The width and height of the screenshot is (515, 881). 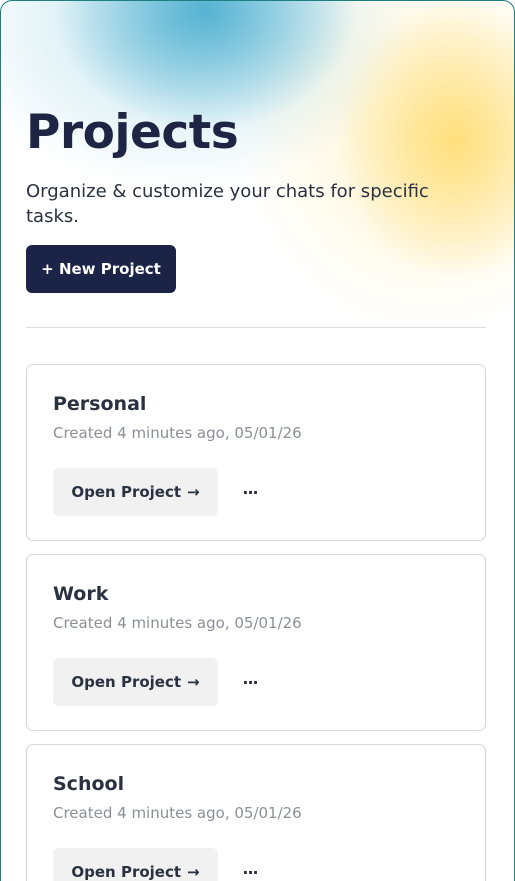 What do you see at coordinates (132, 132) in the screenshot?
I see `page-title: Projects` at bounding box center [132, 132].